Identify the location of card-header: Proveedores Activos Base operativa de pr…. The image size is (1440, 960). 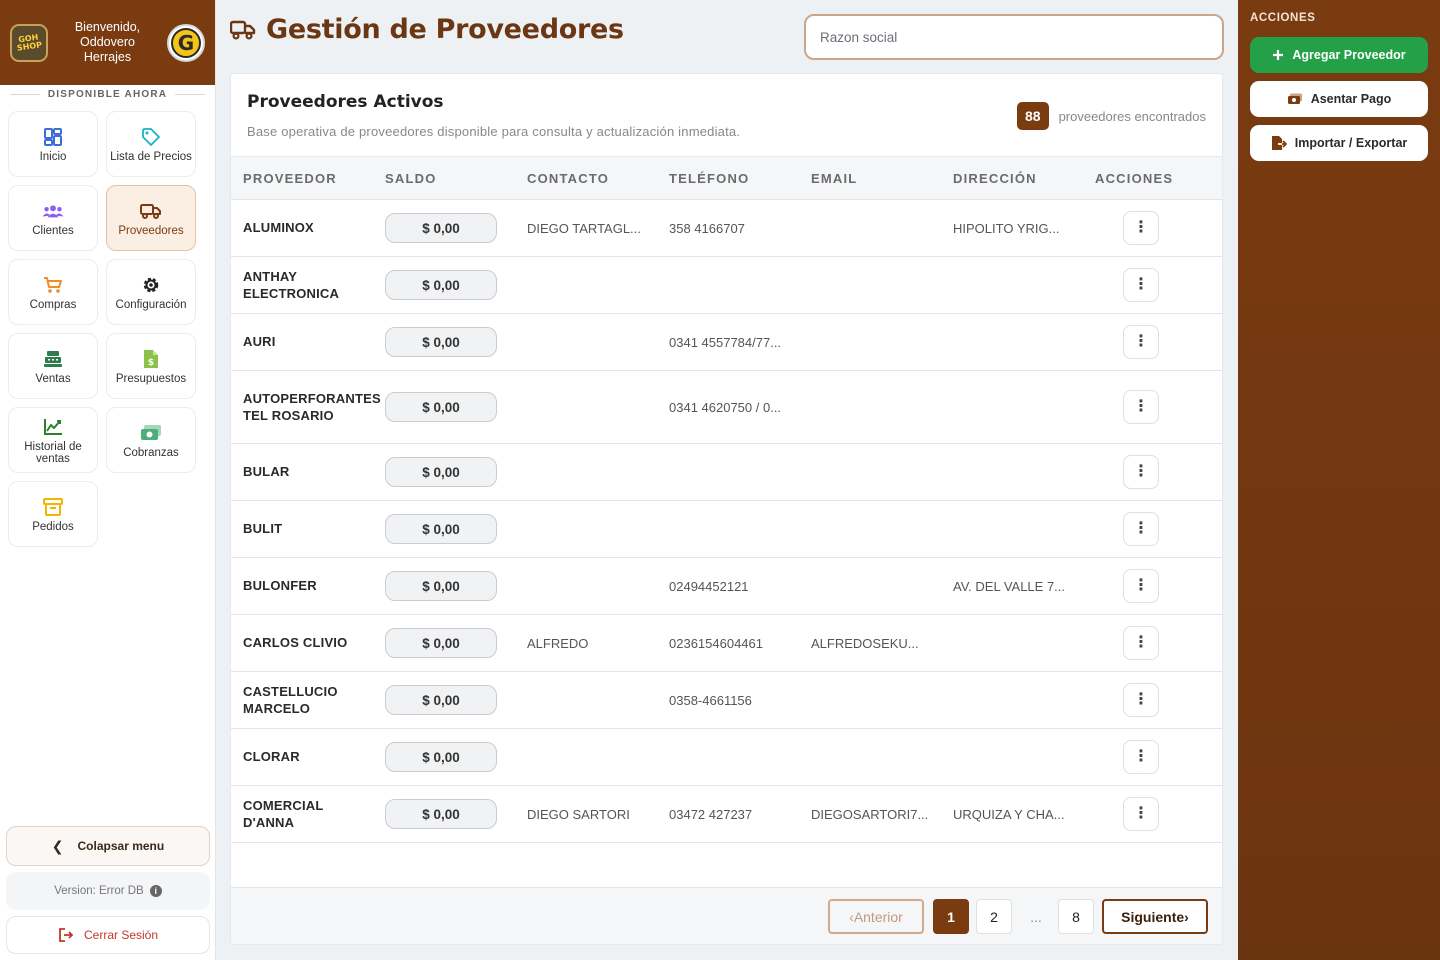
(726, 115).